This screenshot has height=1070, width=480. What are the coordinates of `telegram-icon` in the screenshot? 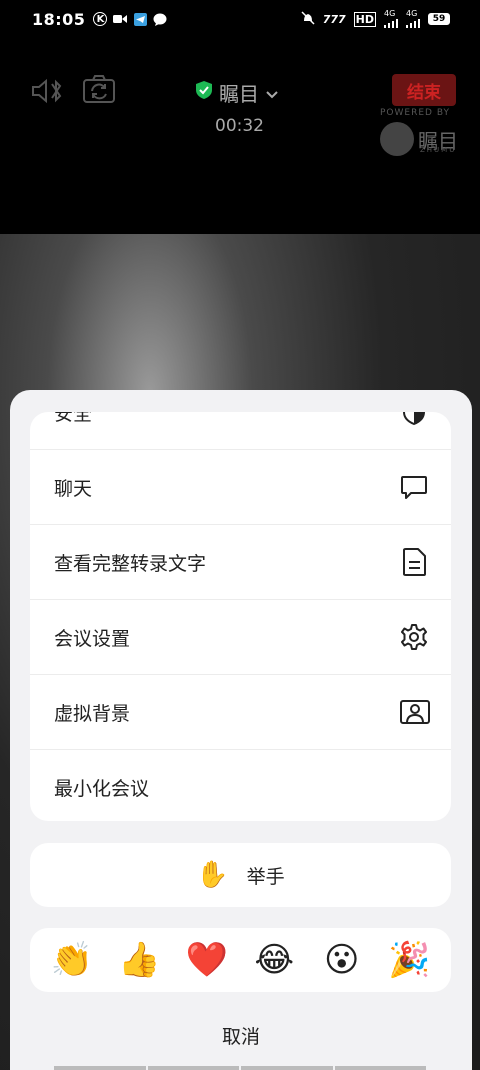 It's located at (140, 19).